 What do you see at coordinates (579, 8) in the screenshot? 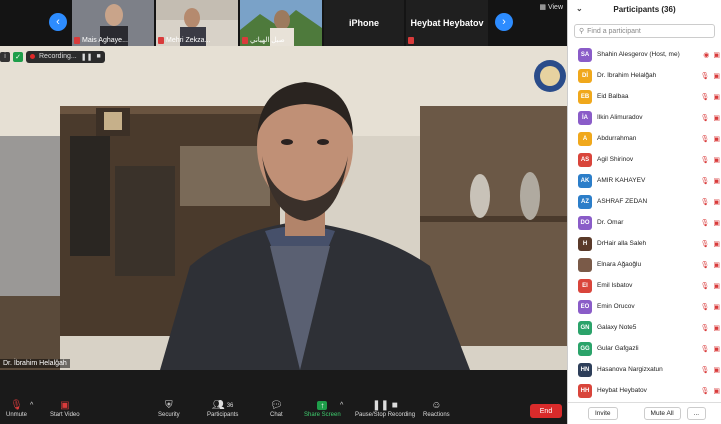
I see `chevron-down-icon: ⌄` at bounding box center [579, 8].